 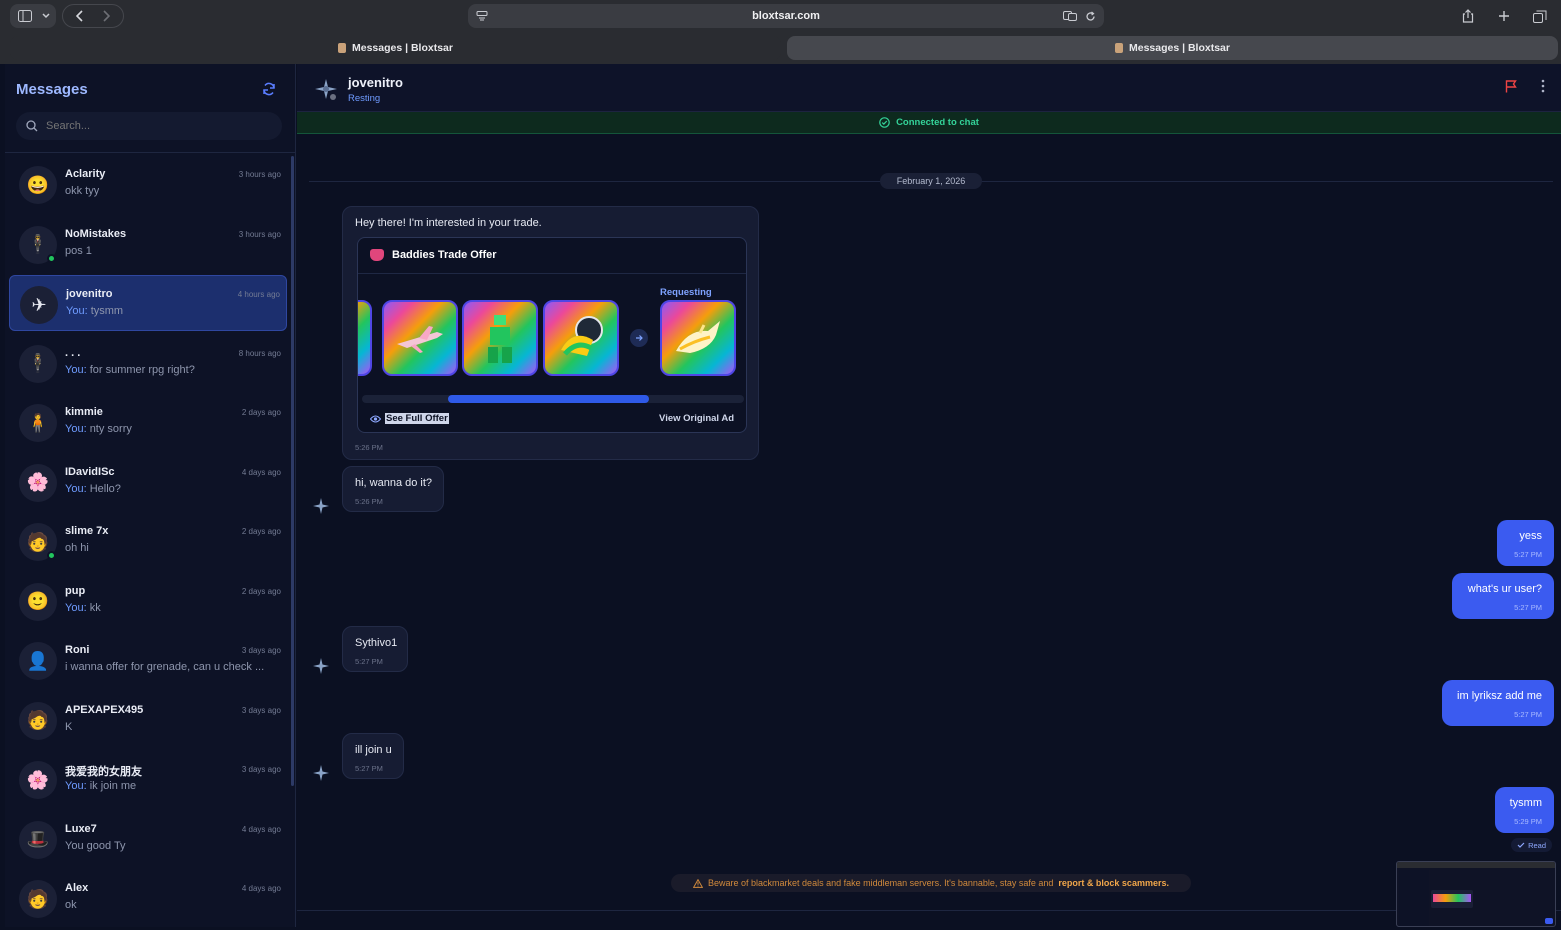 What do you see at coordinates (1476, 894) in the screenshot?
I see `screenshot-thumbnail` at bounding box center [1476, 894].